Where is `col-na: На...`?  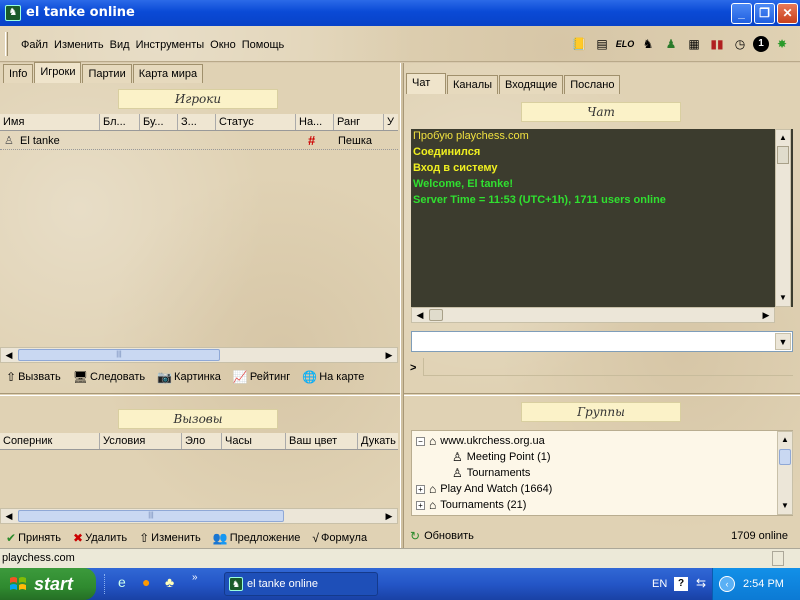
col-na: На... is located at coordinates (315, 122).